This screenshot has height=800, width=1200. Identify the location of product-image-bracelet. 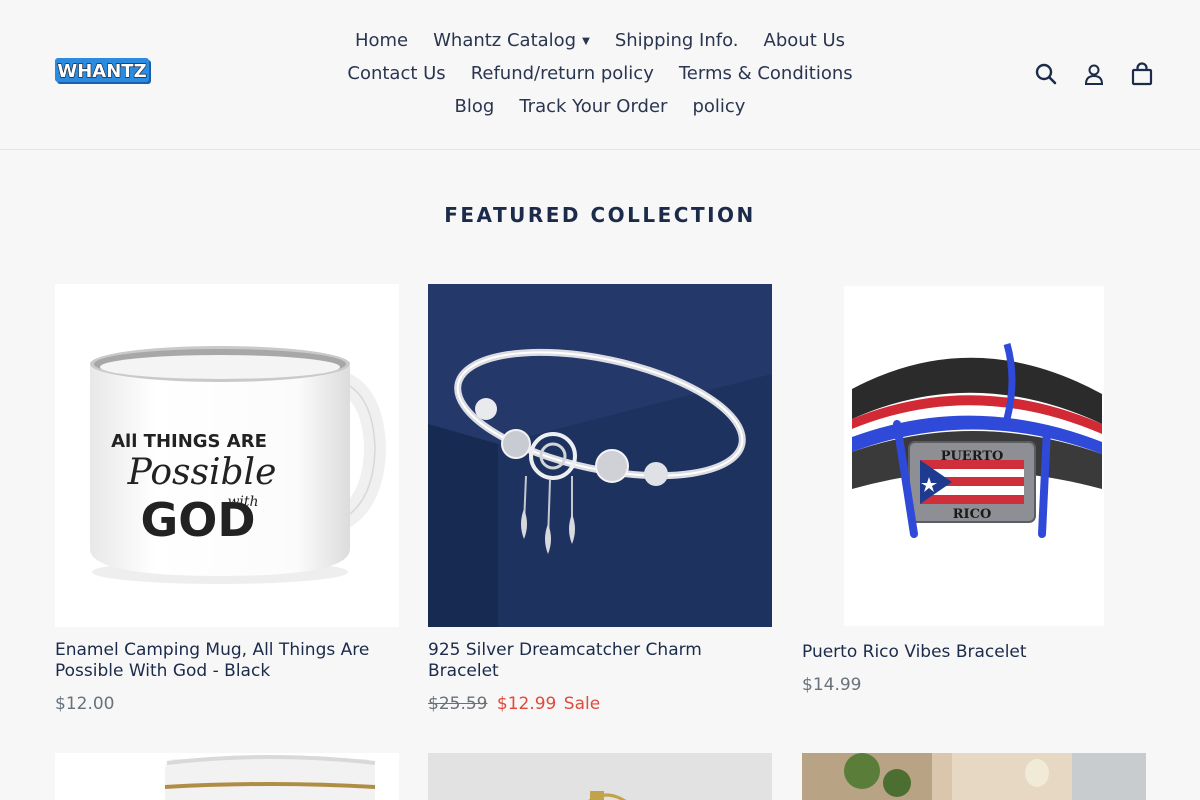
(600, 455).